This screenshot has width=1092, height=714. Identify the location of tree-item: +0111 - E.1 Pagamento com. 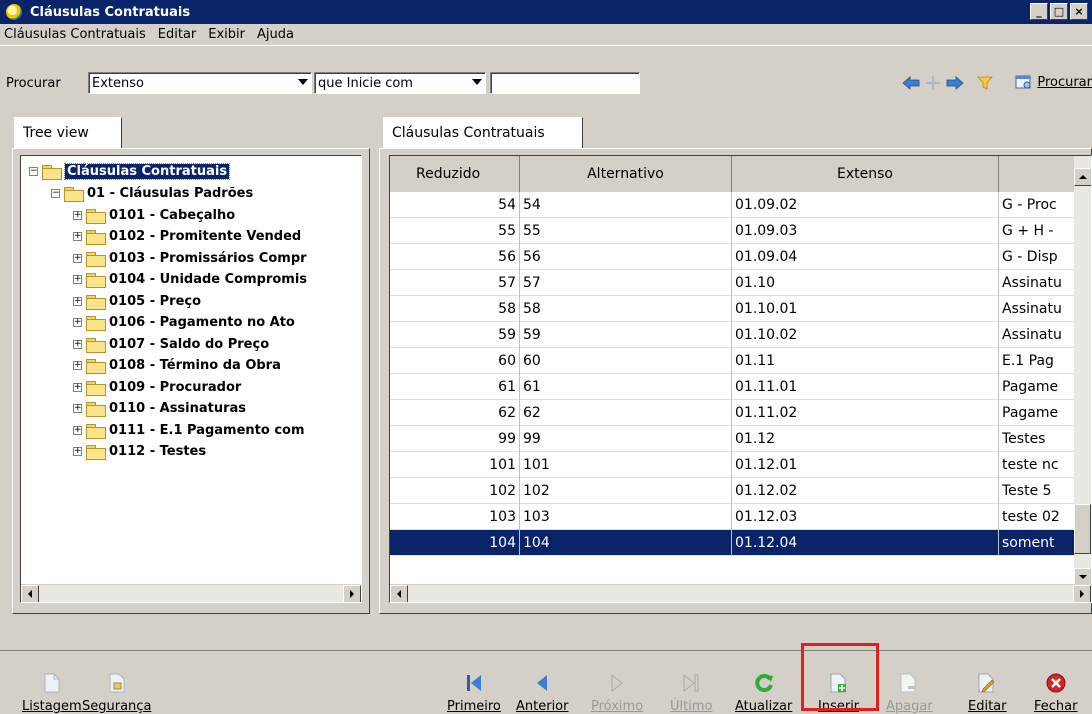
(189, 430).